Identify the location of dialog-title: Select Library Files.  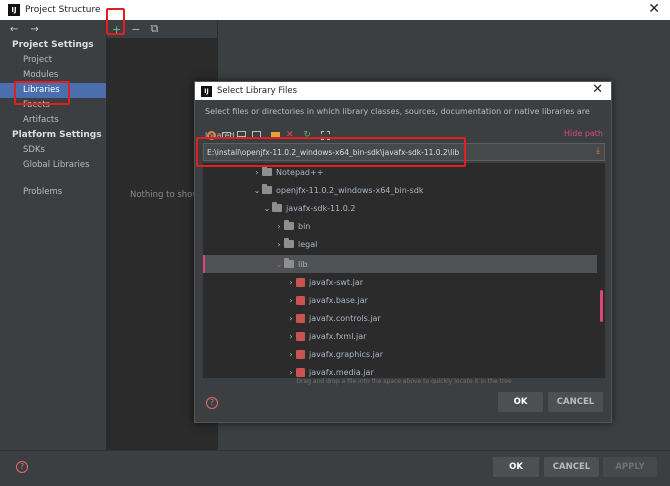
(257, 91).